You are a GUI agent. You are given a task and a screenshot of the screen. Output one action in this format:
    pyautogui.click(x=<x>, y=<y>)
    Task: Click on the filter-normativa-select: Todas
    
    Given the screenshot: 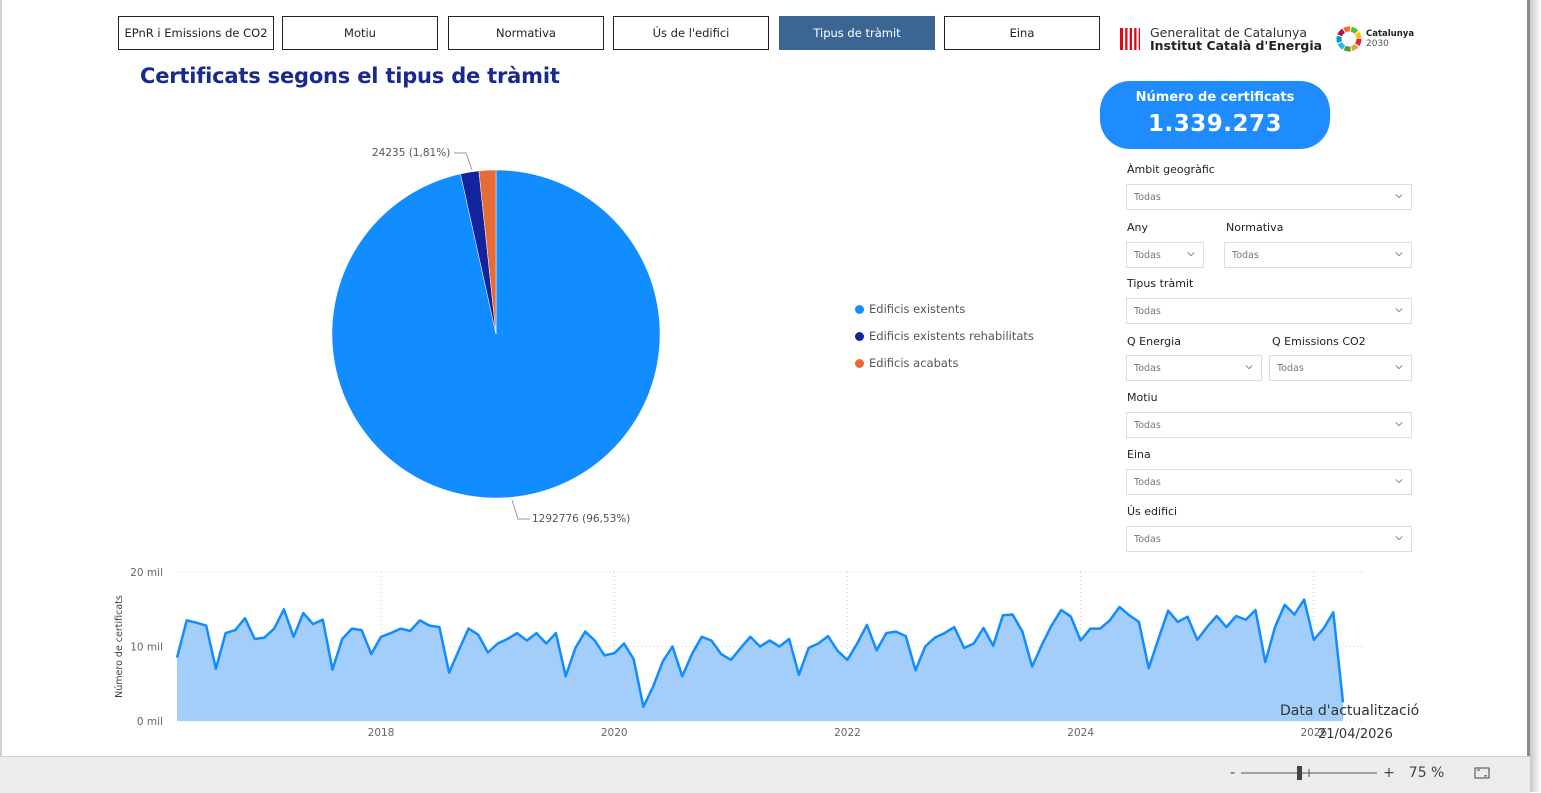 What is the action you would take?
    pyautogui.click(x=1318, y=255)
    